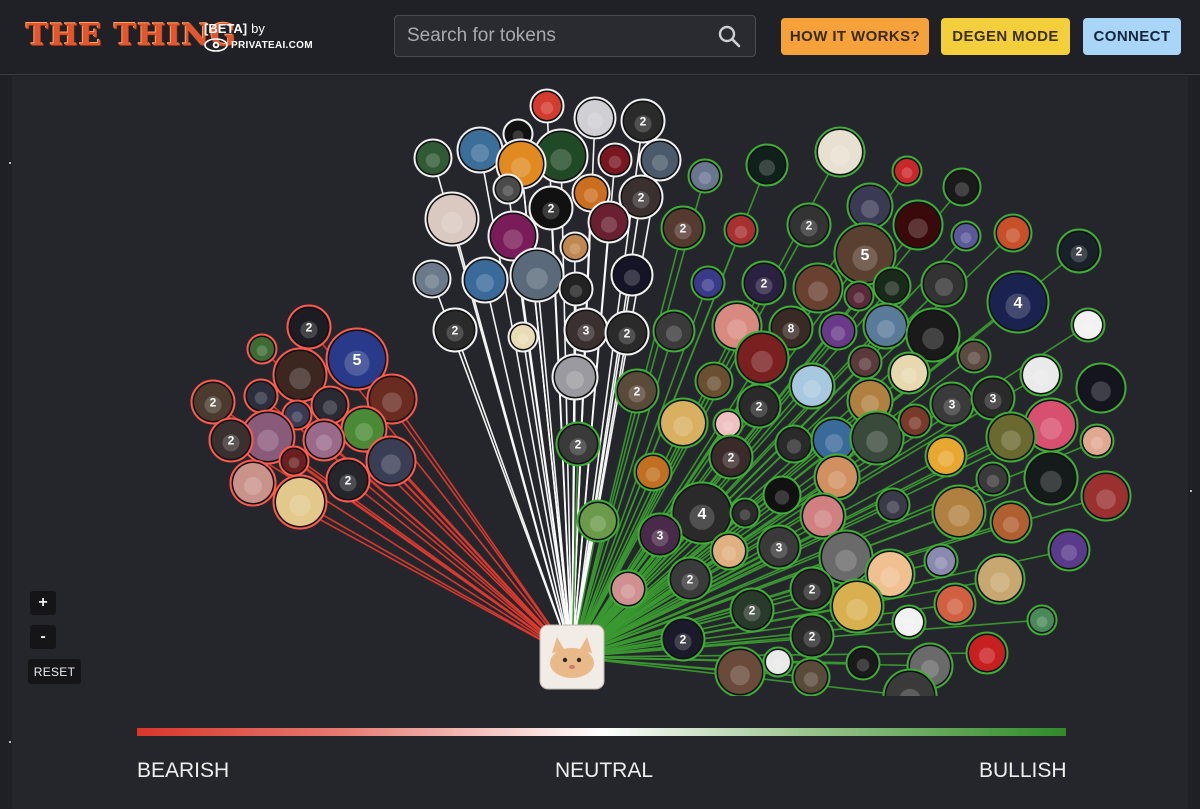 The height and width of the screenshot is (809, 1200). I want to click on token-node-neutral: 3, so click(586, 330).